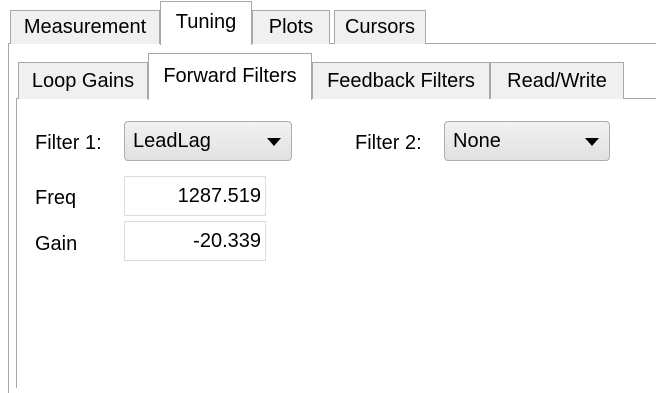 The width and height of the screenshot is (656, 393). What do you see at coordinates (68, 143) in the screenshot?
I see `filter1-label: Filter 1:` at bounding box center [68, 143].